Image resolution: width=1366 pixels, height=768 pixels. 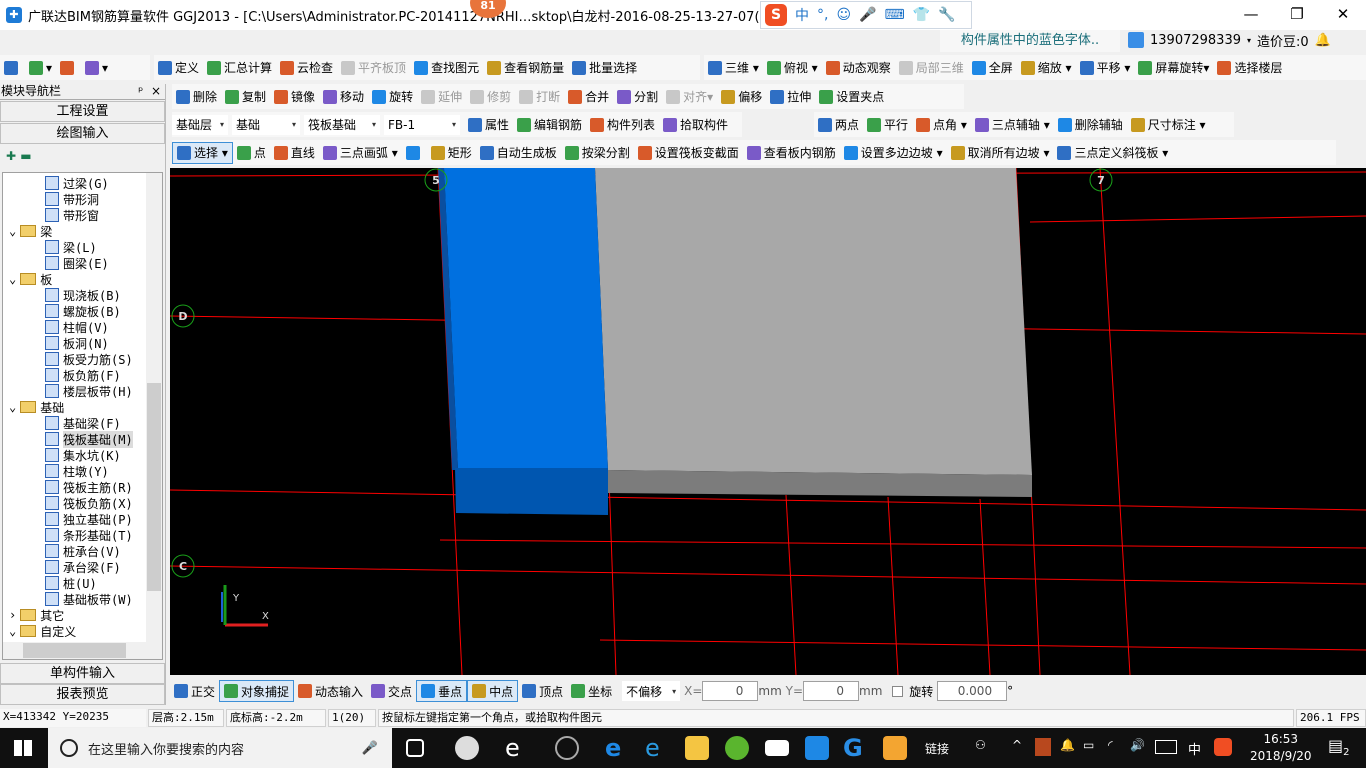 What do you see at coordinates (549, 125) in the screenshot?
I see `edit-rebar-button: 编辑钢筋` at bounding box center [549, 125].